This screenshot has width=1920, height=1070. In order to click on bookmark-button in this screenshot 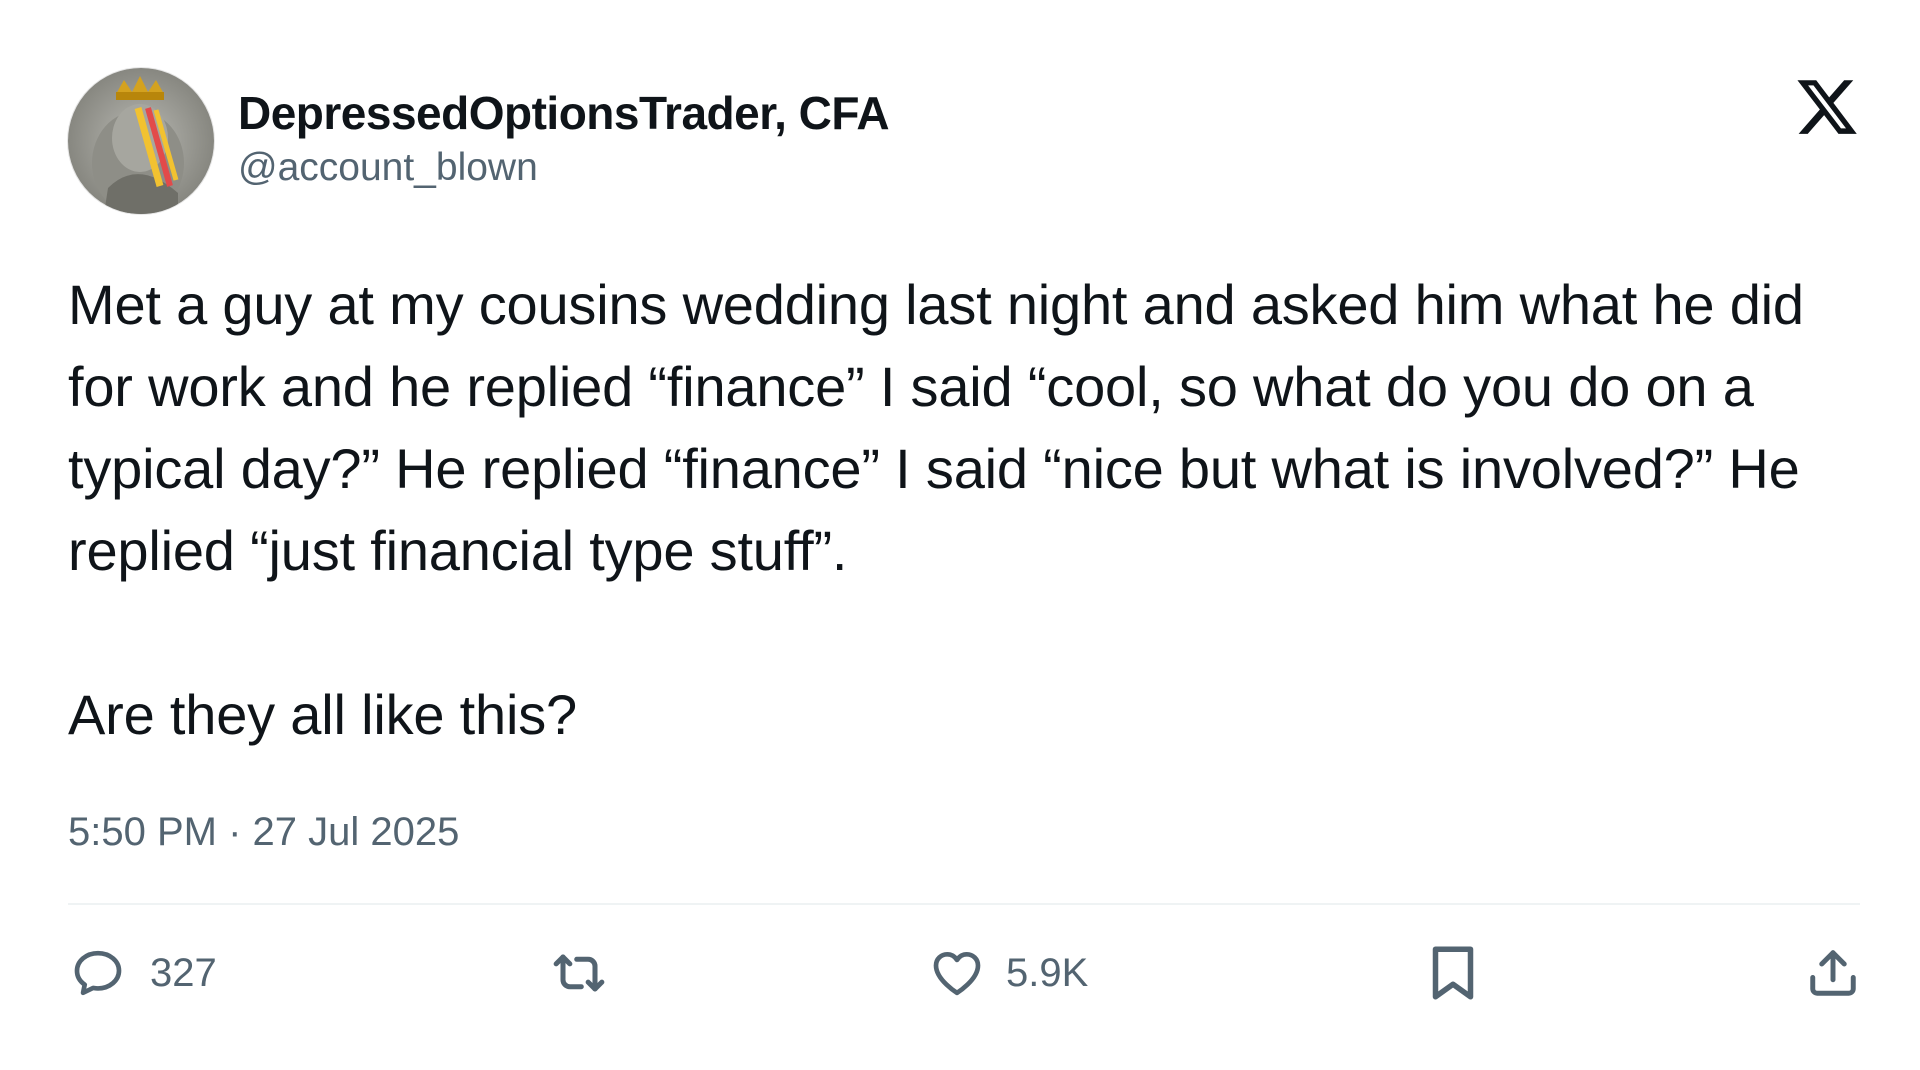, I will do `click(1453, 973)`.